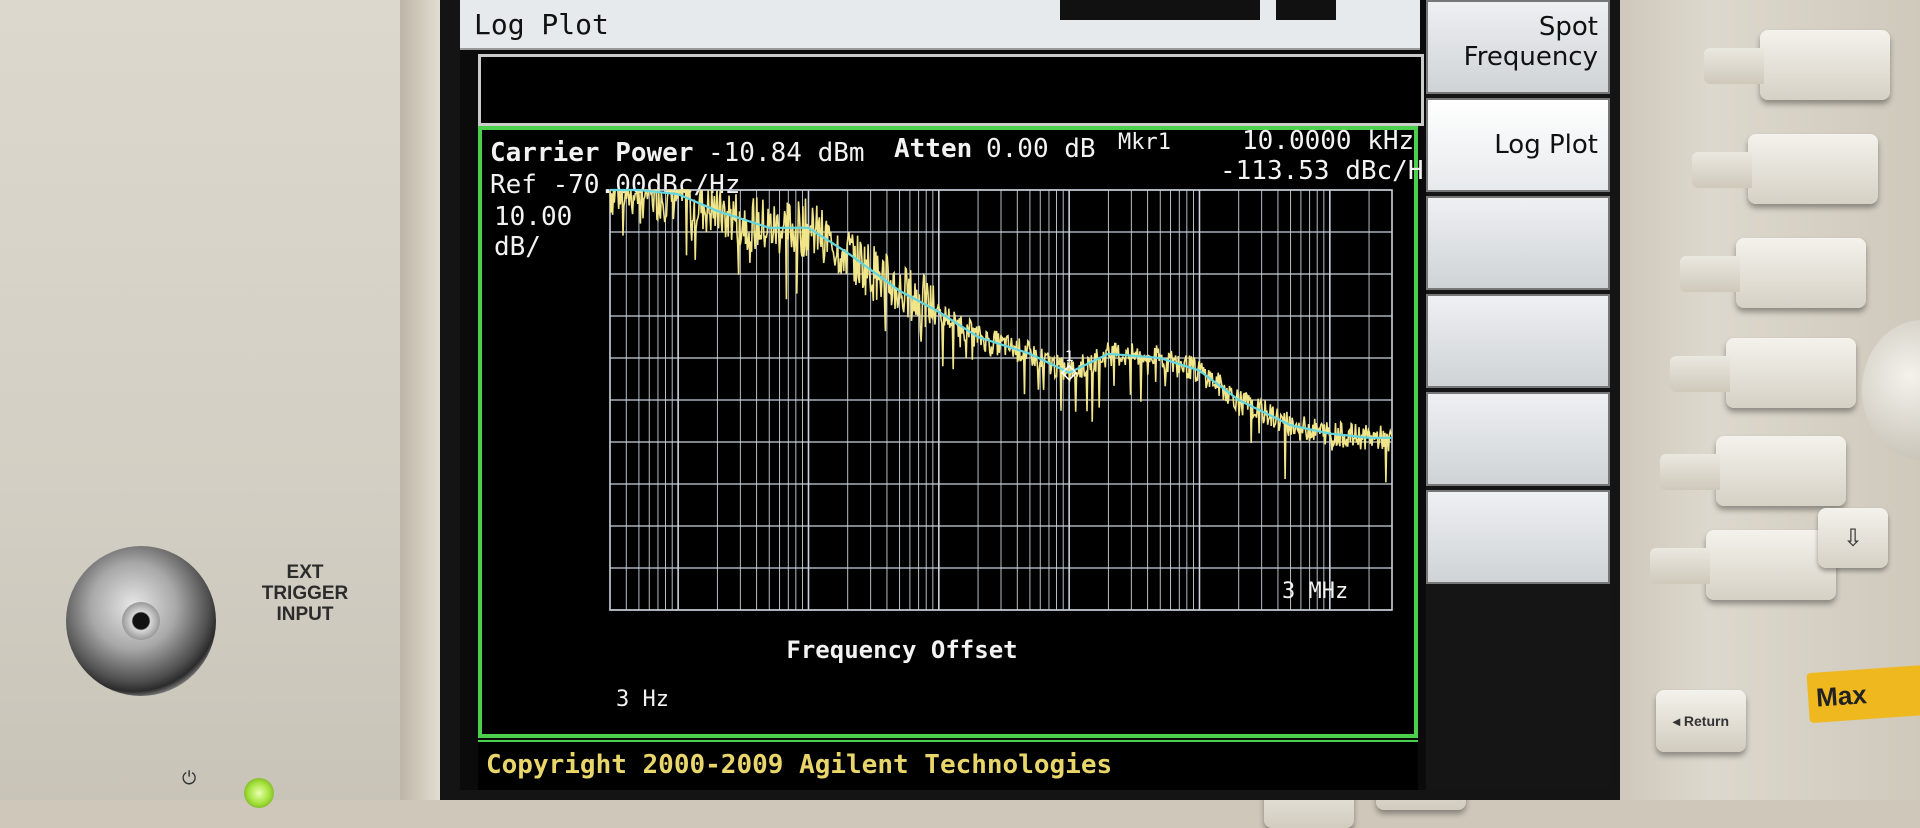 Image resolution: width=1920 pixels, height=828 pixels. Describe the element at coordinates (305, 593) in the screenshot. I see `ext-trigger-label: EXT TRIGGER INPUT` at that location.